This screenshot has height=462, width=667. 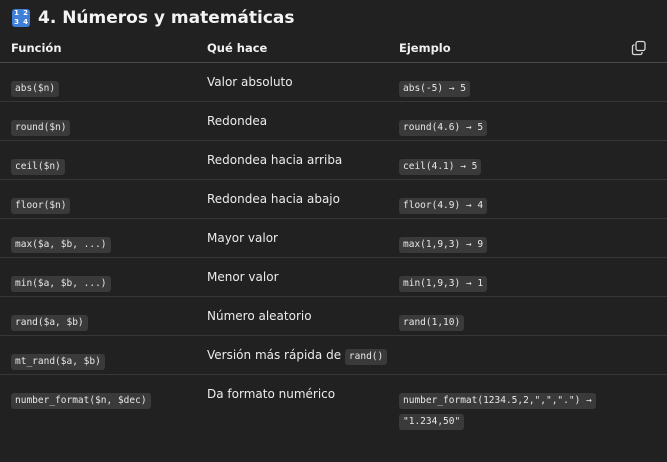 What do you see at coordinates (49, 323) in the screenshot?
I see `function-code: rand($a, $b)` at bounding box center [49, 323].